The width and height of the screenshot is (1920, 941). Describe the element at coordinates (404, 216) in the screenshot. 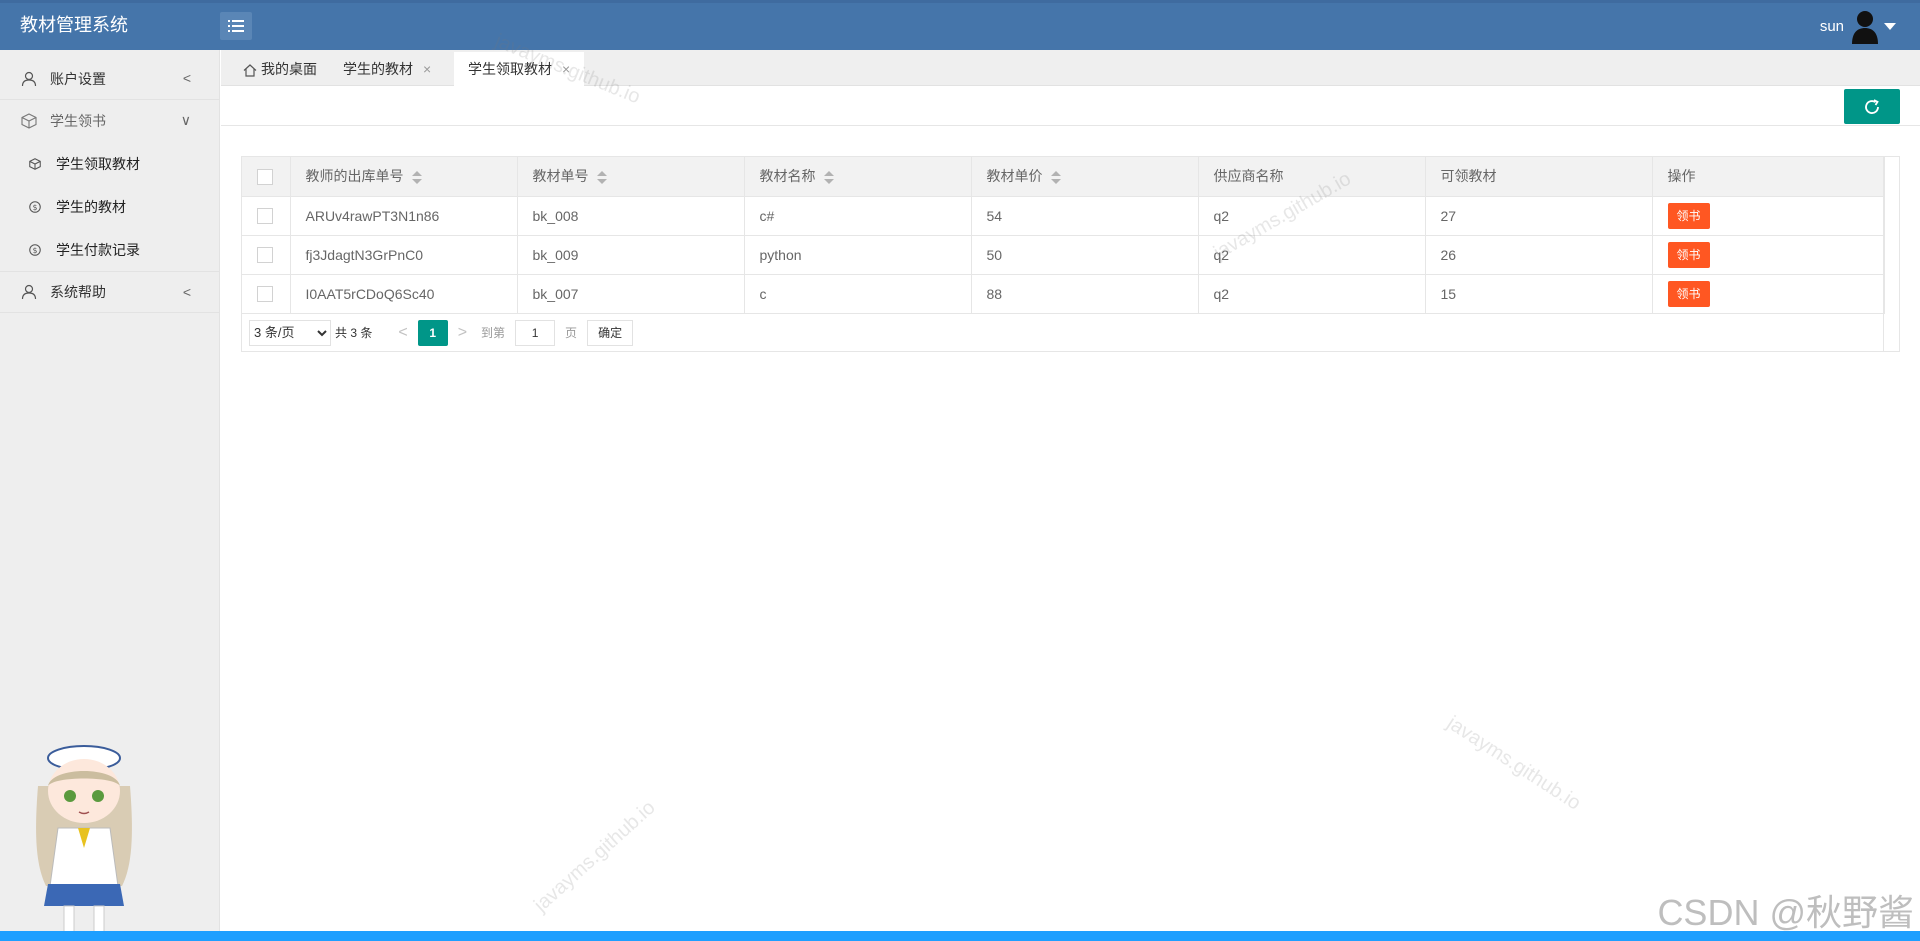

I see `cell-out-no: ARUv4rawPT3N1n86` at that location.